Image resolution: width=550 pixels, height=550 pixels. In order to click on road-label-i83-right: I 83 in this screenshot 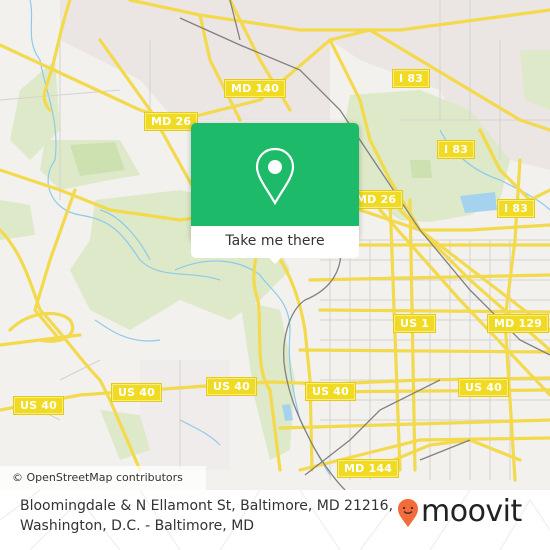, I will do `click(516, 208)`.